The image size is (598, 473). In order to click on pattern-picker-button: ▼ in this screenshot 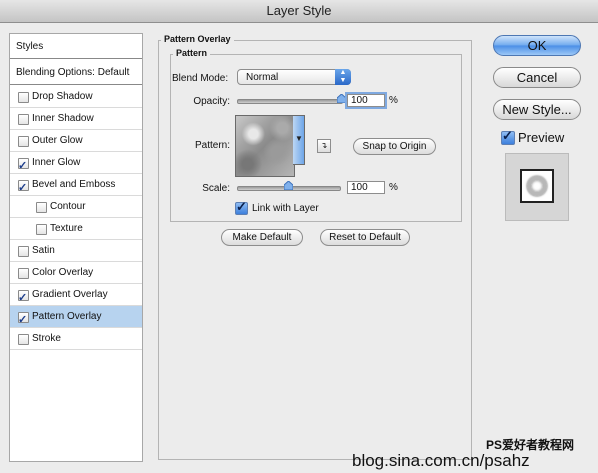, I will do `click(299, 140)`.